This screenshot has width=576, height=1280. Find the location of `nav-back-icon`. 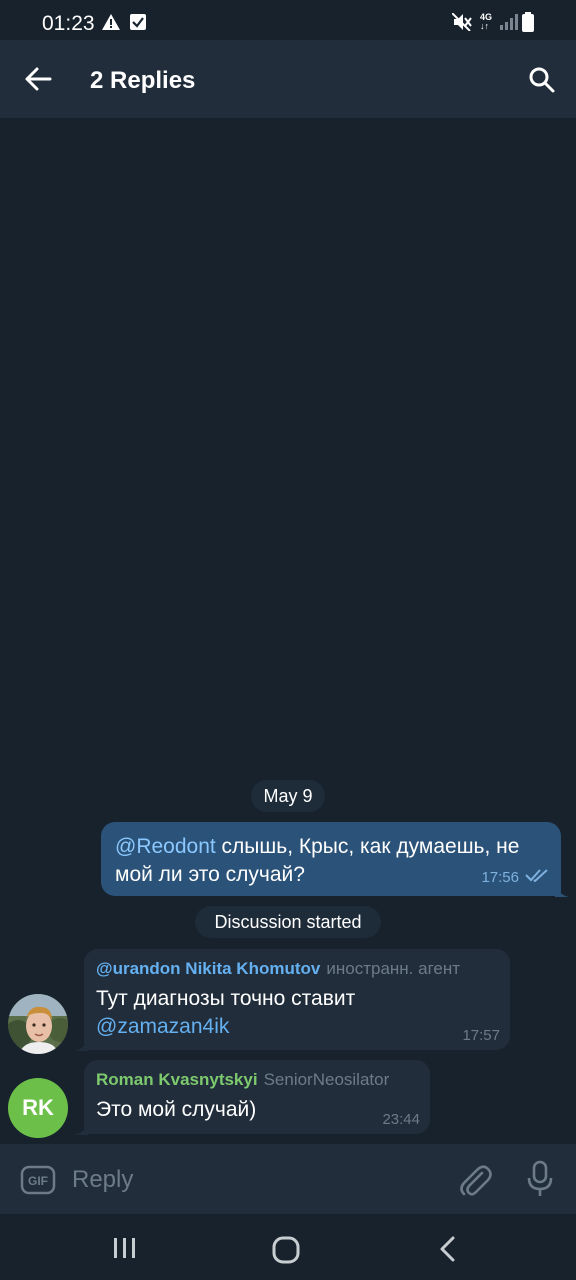

nav-back-icon is located at coordinates (448, 1251).